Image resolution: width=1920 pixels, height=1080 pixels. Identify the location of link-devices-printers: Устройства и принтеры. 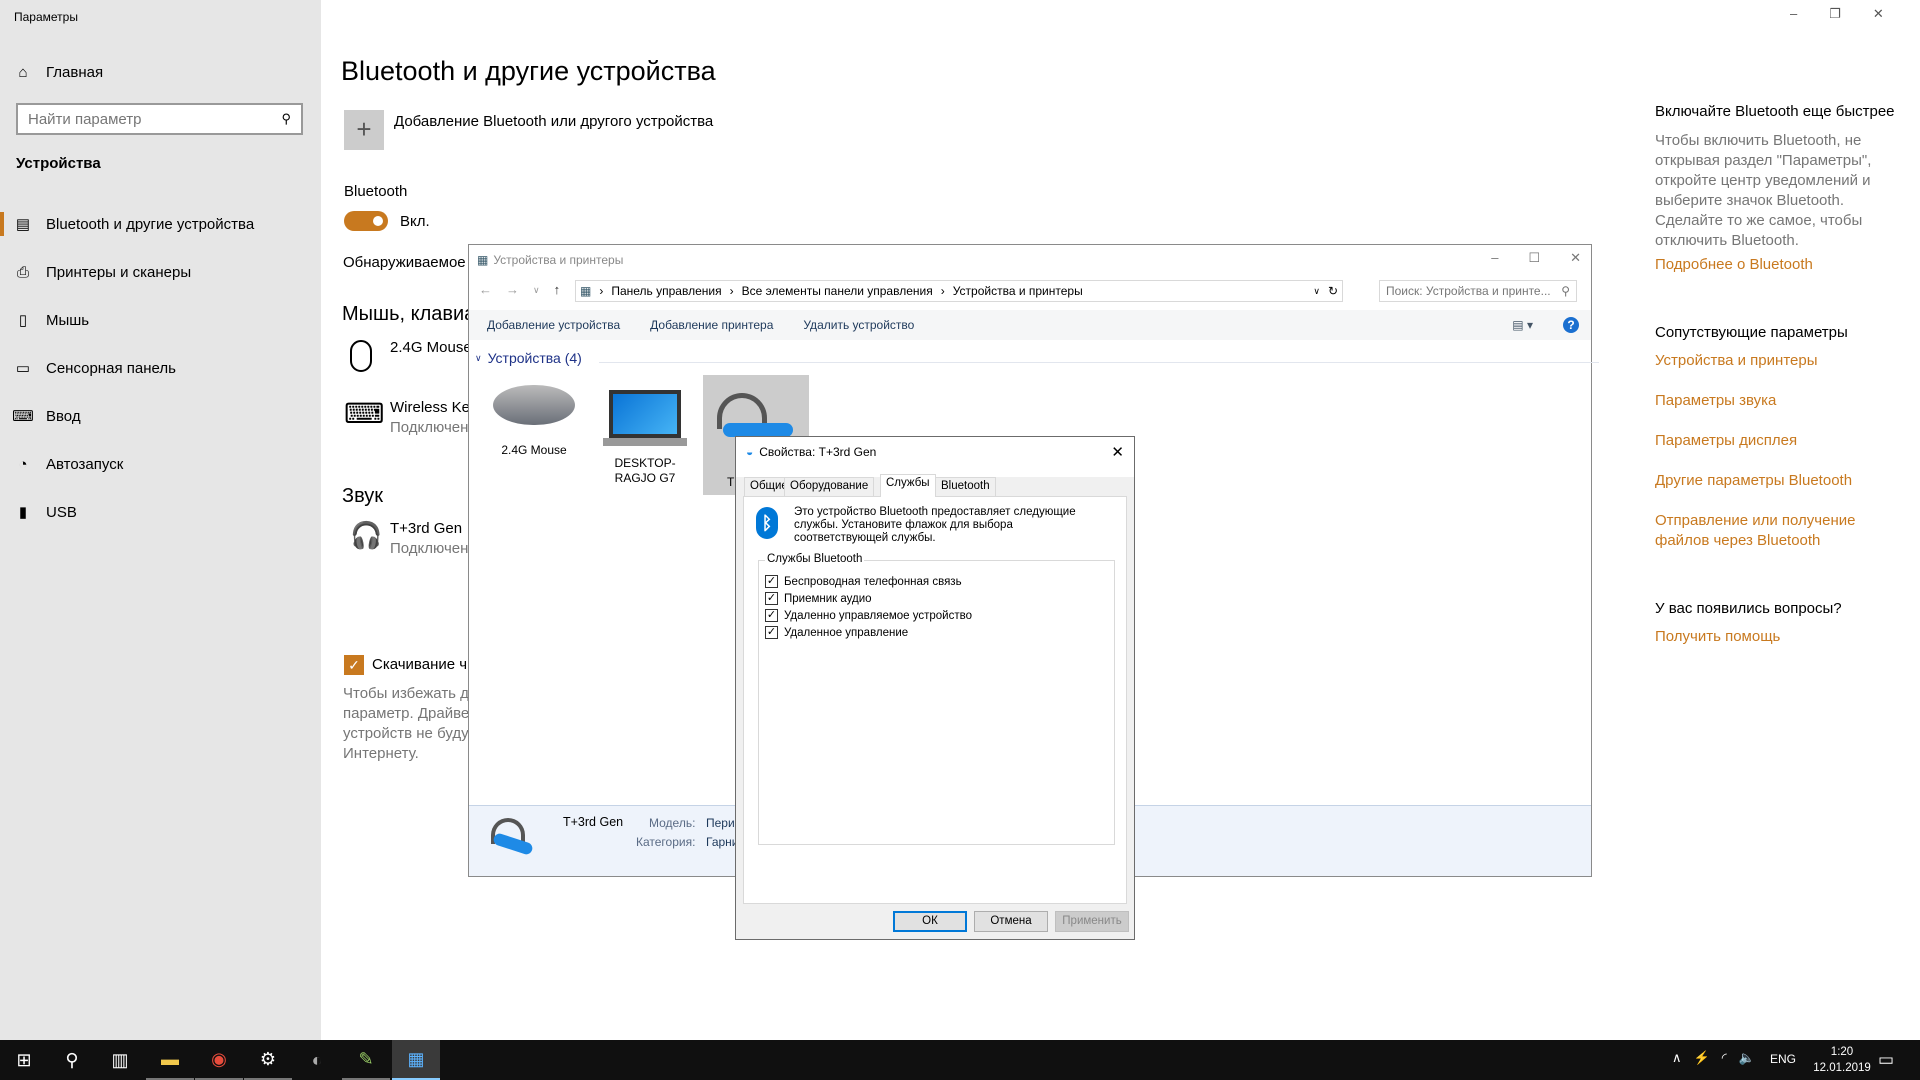
(1785, 361).